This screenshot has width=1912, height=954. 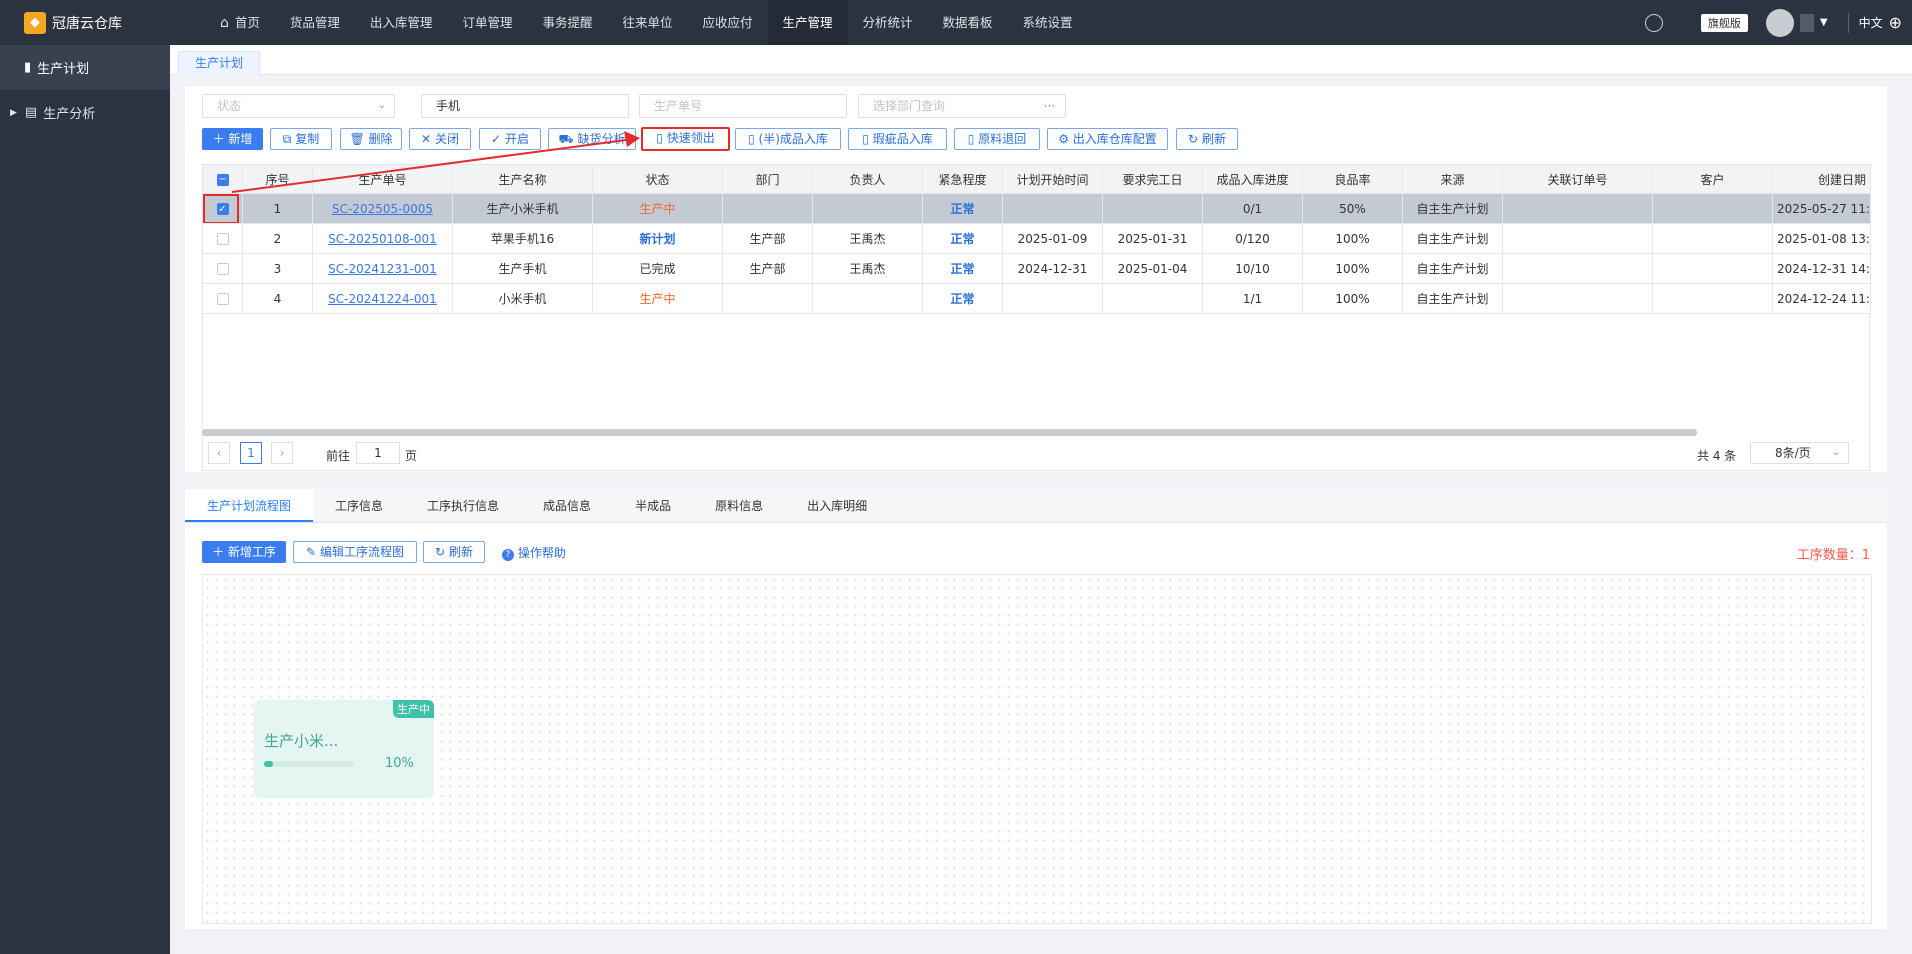 I want to click on page-number: 1, so click(x=251, y=453).